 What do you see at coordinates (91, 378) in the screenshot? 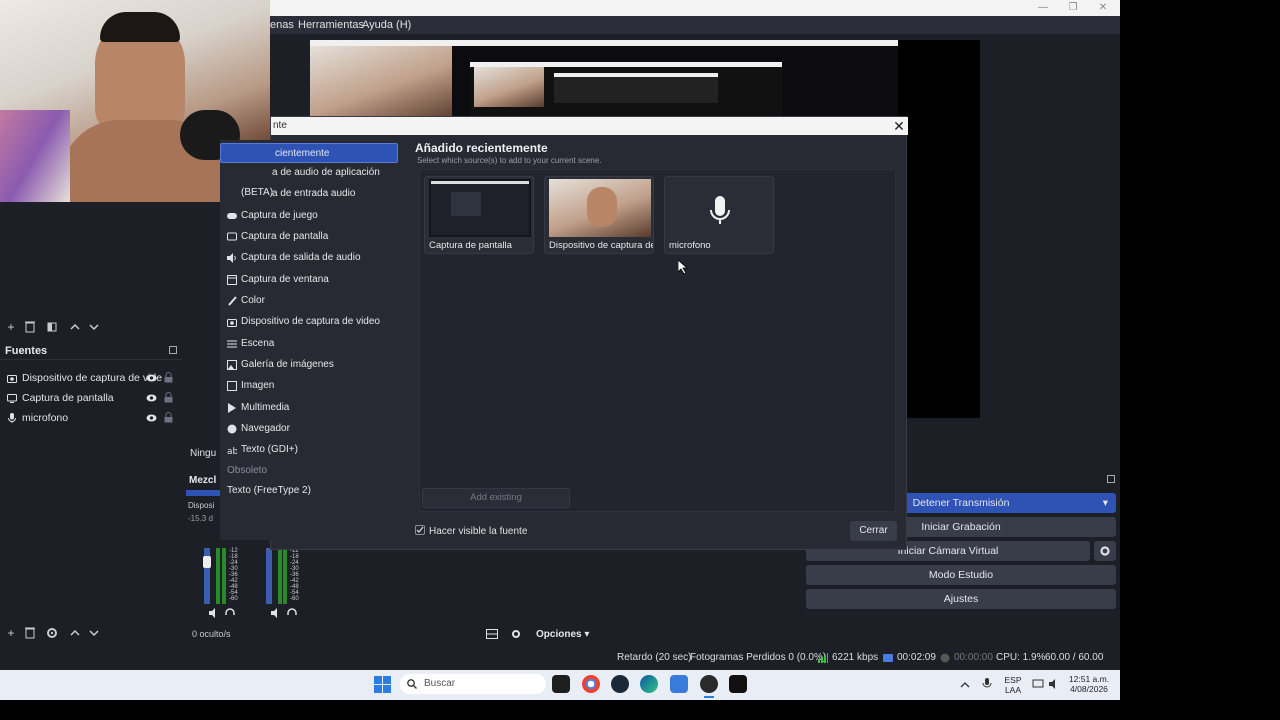
I see `source-item: Dispositivo de captura de vide` at bounding box center [91, 378].